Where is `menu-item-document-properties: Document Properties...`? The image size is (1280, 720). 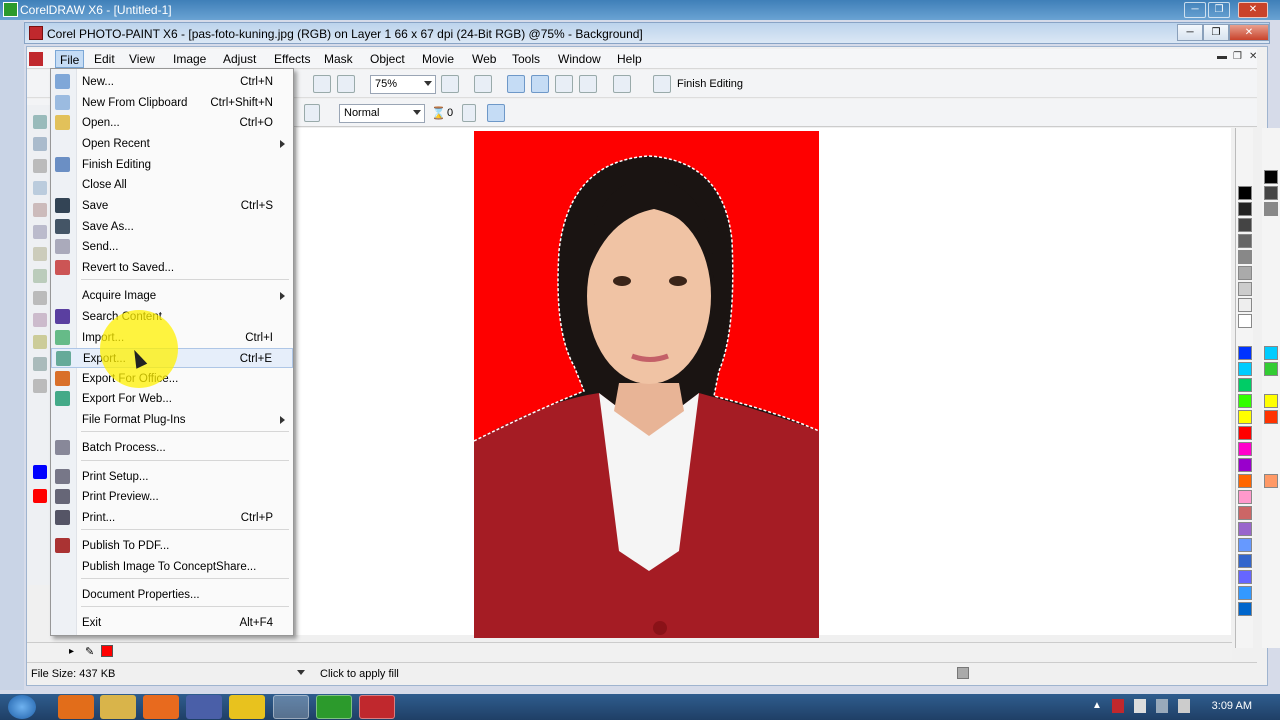 menu-item-document-properties: Document Properties... is located at coordinates (172, 595).